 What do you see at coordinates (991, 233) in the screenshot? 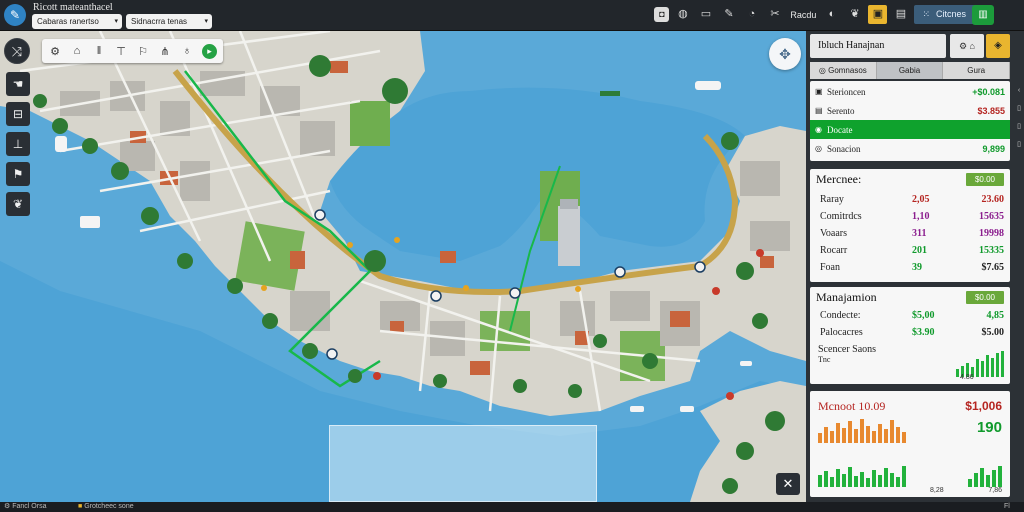
I see `stat-value: 19998` at bounding box center [991, 233].